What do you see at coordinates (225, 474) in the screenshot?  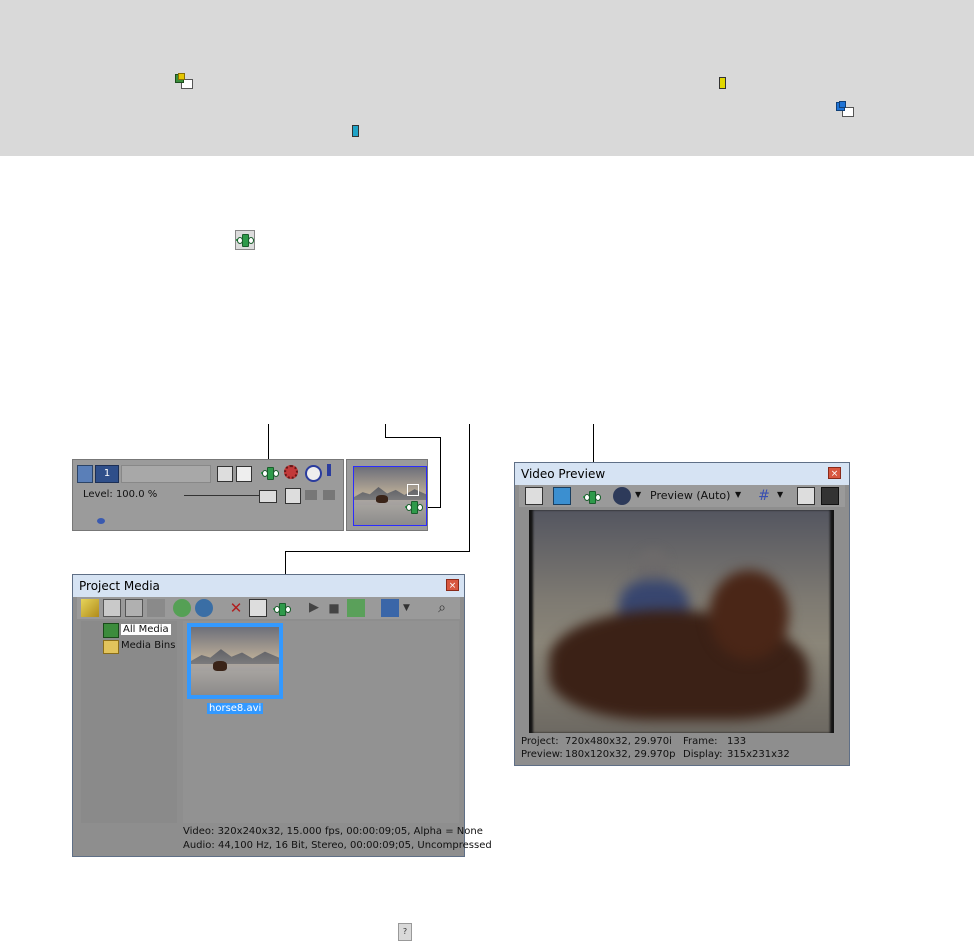 I see `composite-mode-icon` at bounding box center [225, 474].